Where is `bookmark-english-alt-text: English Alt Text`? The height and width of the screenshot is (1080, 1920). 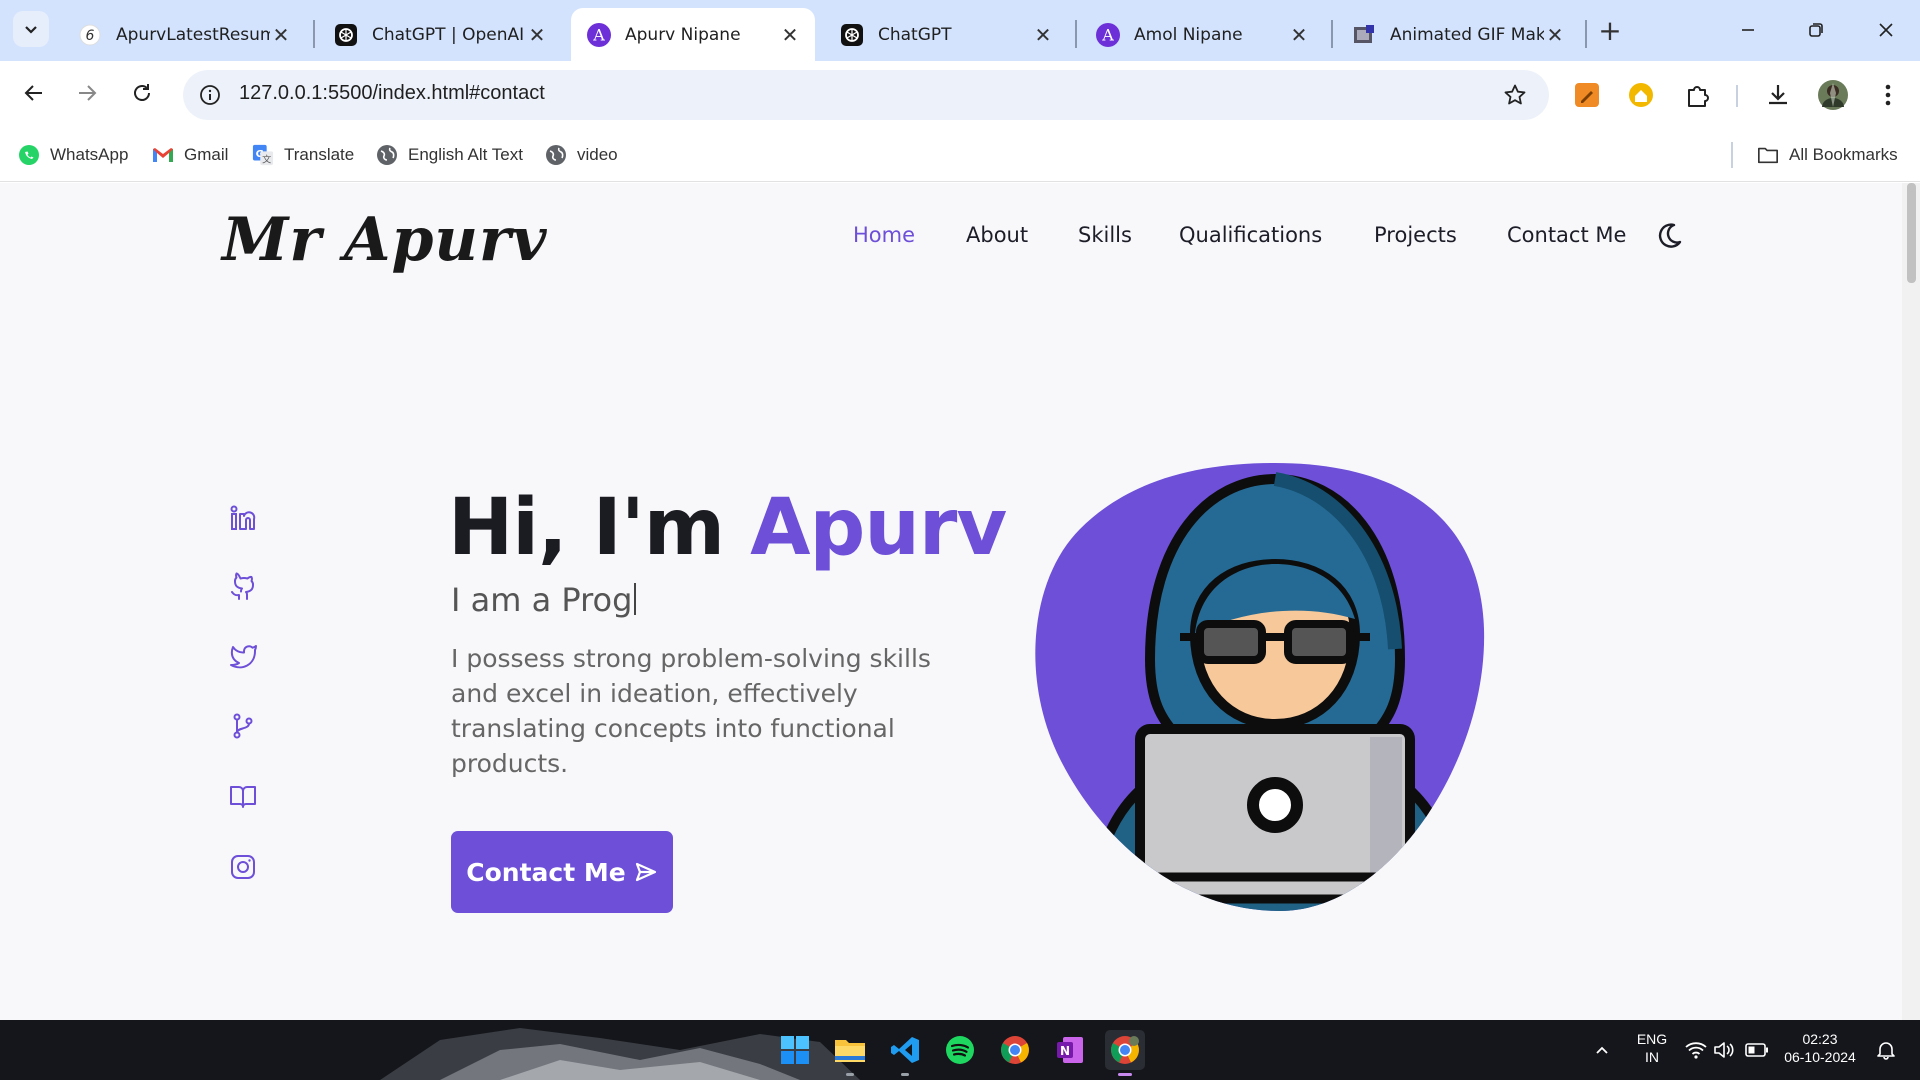
bookmark-english-alt-text: English Alt Text is located at coordinates (449, 155).